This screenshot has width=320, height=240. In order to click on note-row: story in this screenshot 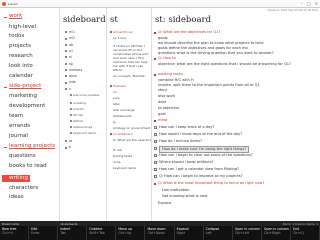, I will do `click(162, 90)`.